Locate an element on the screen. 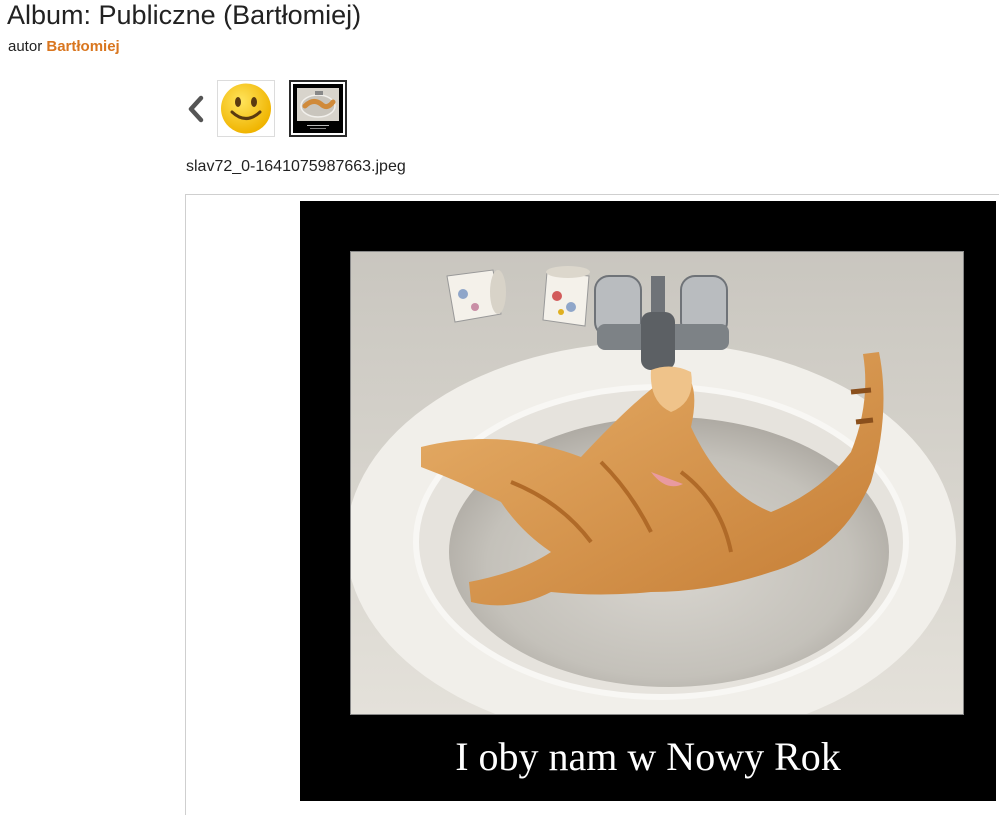 This screenshot has height=815, width=999. cat-photo-thumbnail is located at coordinates (318, 108).